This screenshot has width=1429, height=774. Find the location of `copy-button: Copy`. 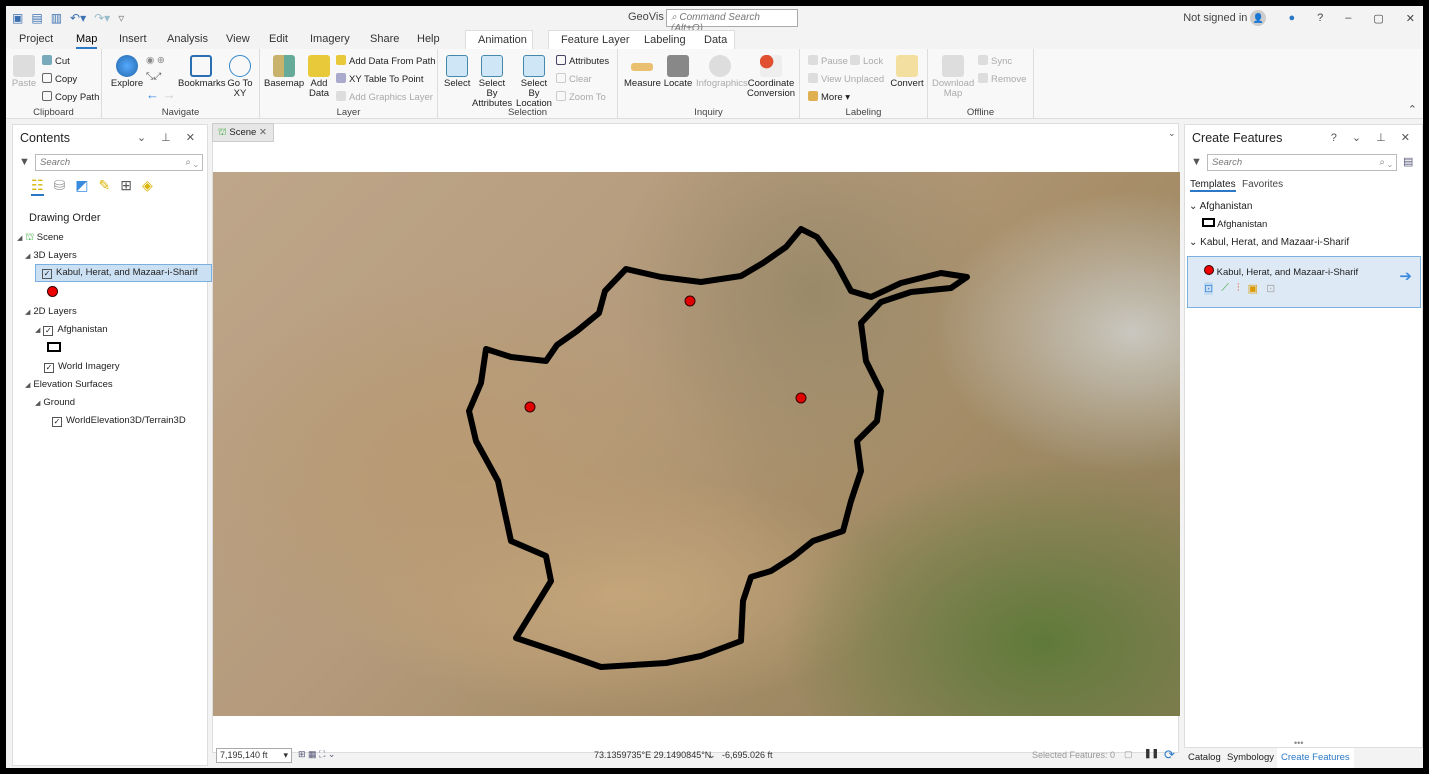

copy-button: Copy is located at coordinates (59, 79).